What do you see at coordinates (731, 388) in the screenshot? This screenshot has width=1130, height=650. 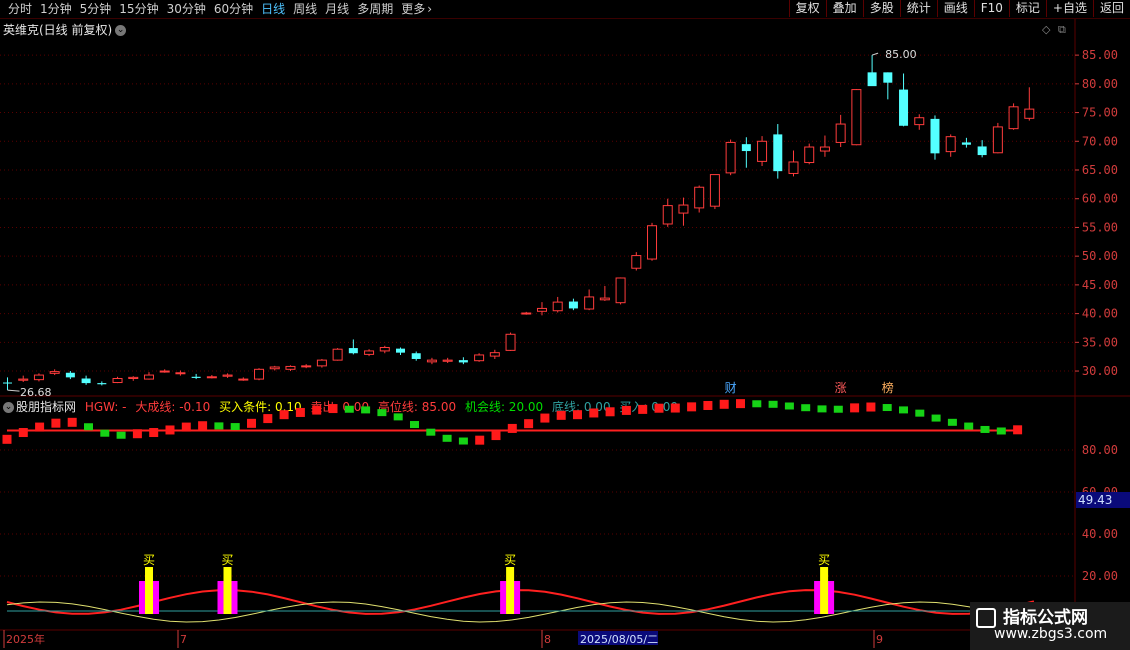 I see `event-tag: 财` at bounding box center [731, 388].